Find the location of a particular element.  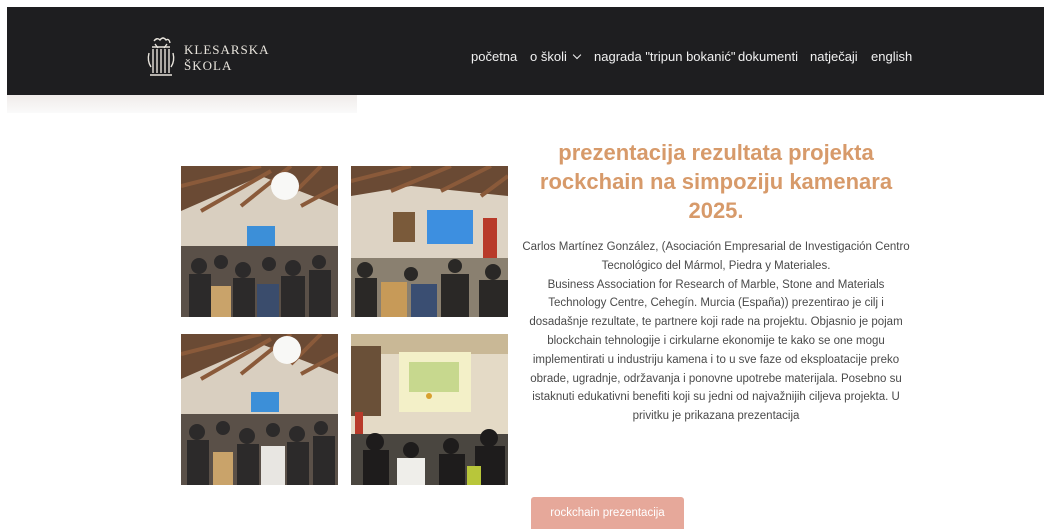

nav-o-skoli: o školi is located at coordinates (556, 56).